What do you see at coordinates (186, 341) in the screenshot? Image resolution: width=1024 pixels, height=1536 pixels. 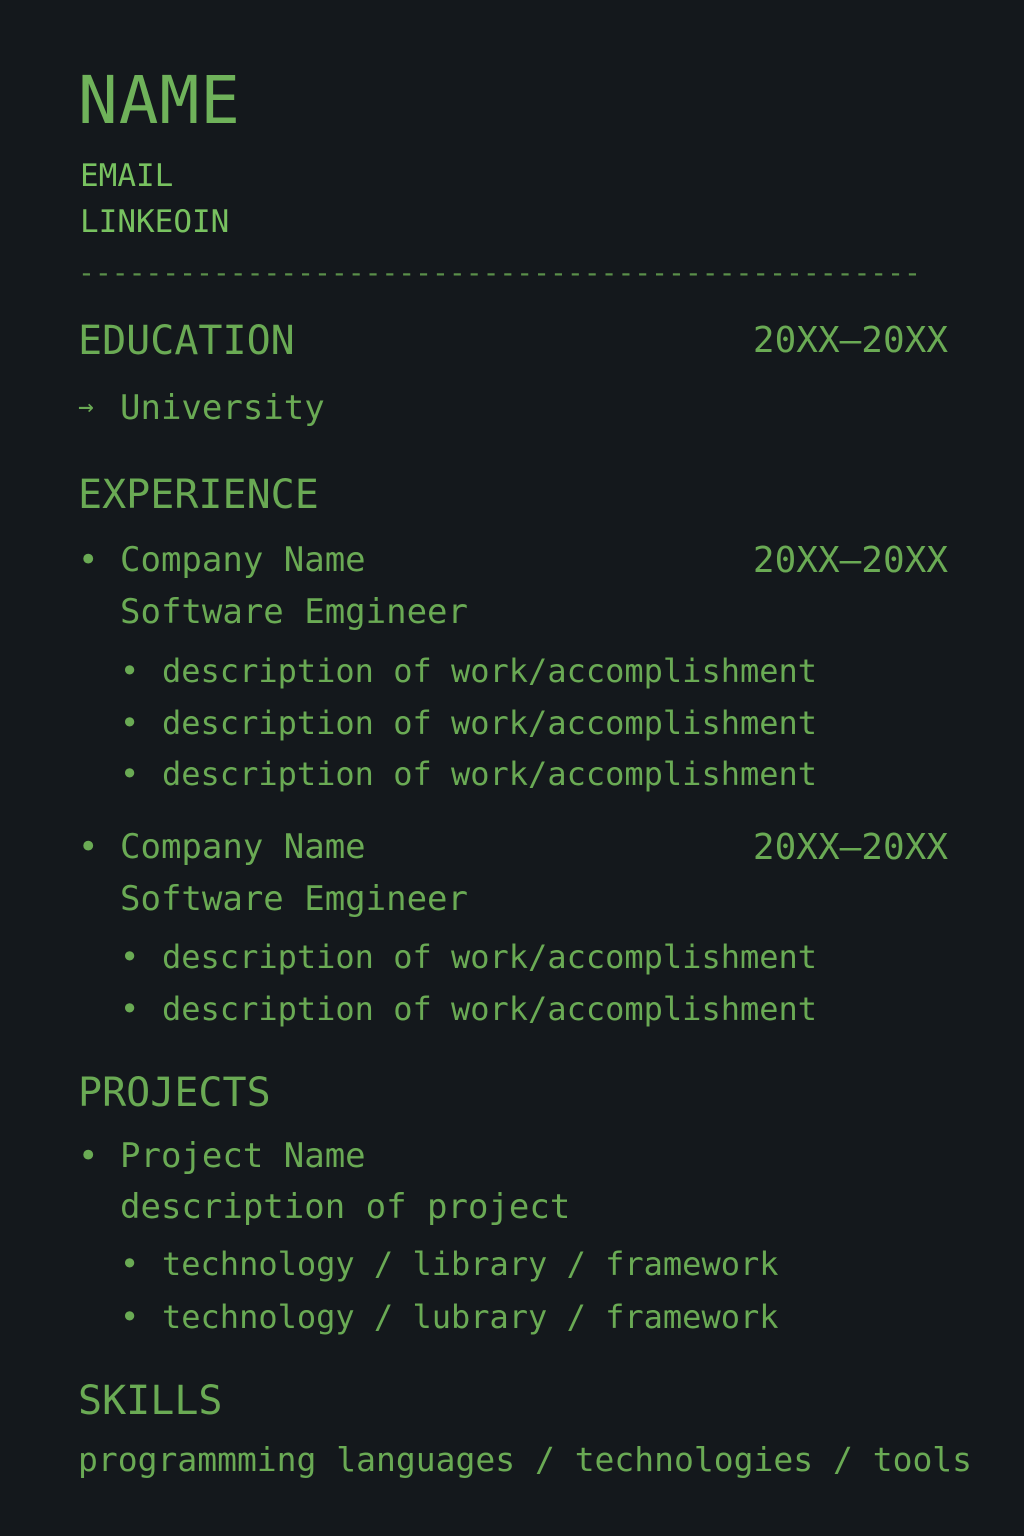 I see `education-heading: EDUCATION` at bounding box center [186, 341].